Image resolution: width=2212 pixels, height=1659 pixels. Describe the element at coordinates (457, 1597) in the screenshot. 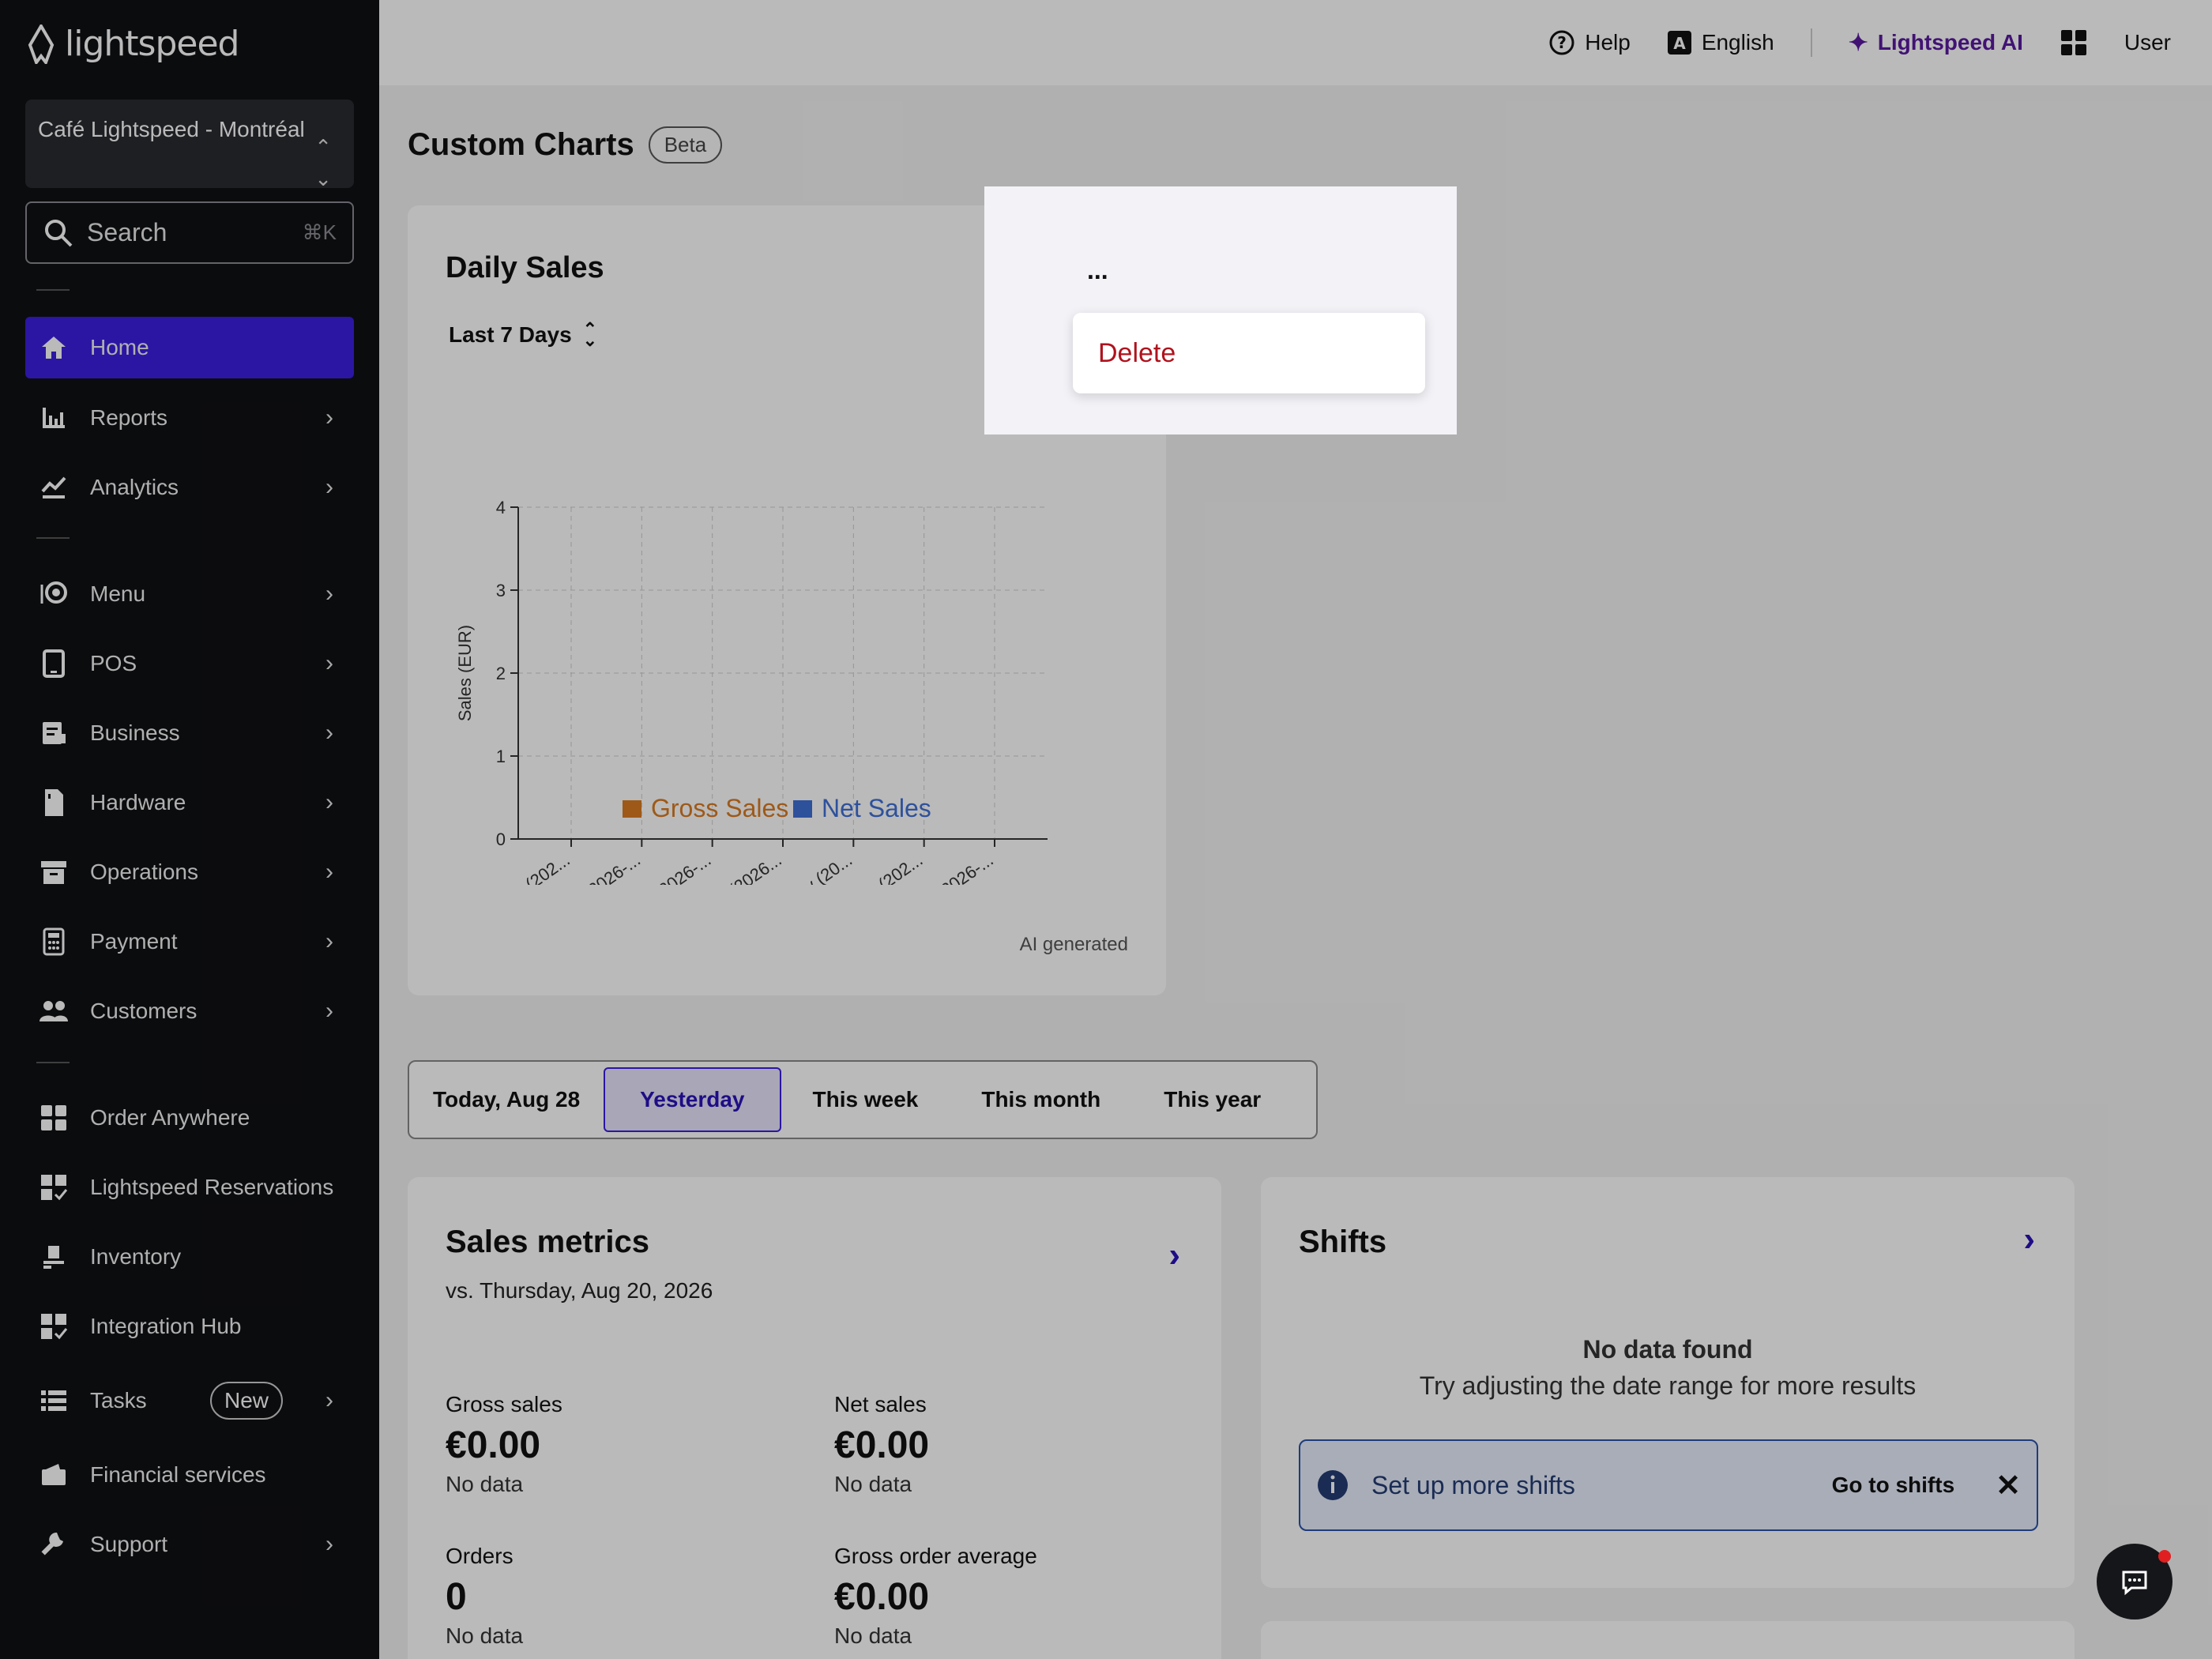

I see `metric-value: 0` at that location.